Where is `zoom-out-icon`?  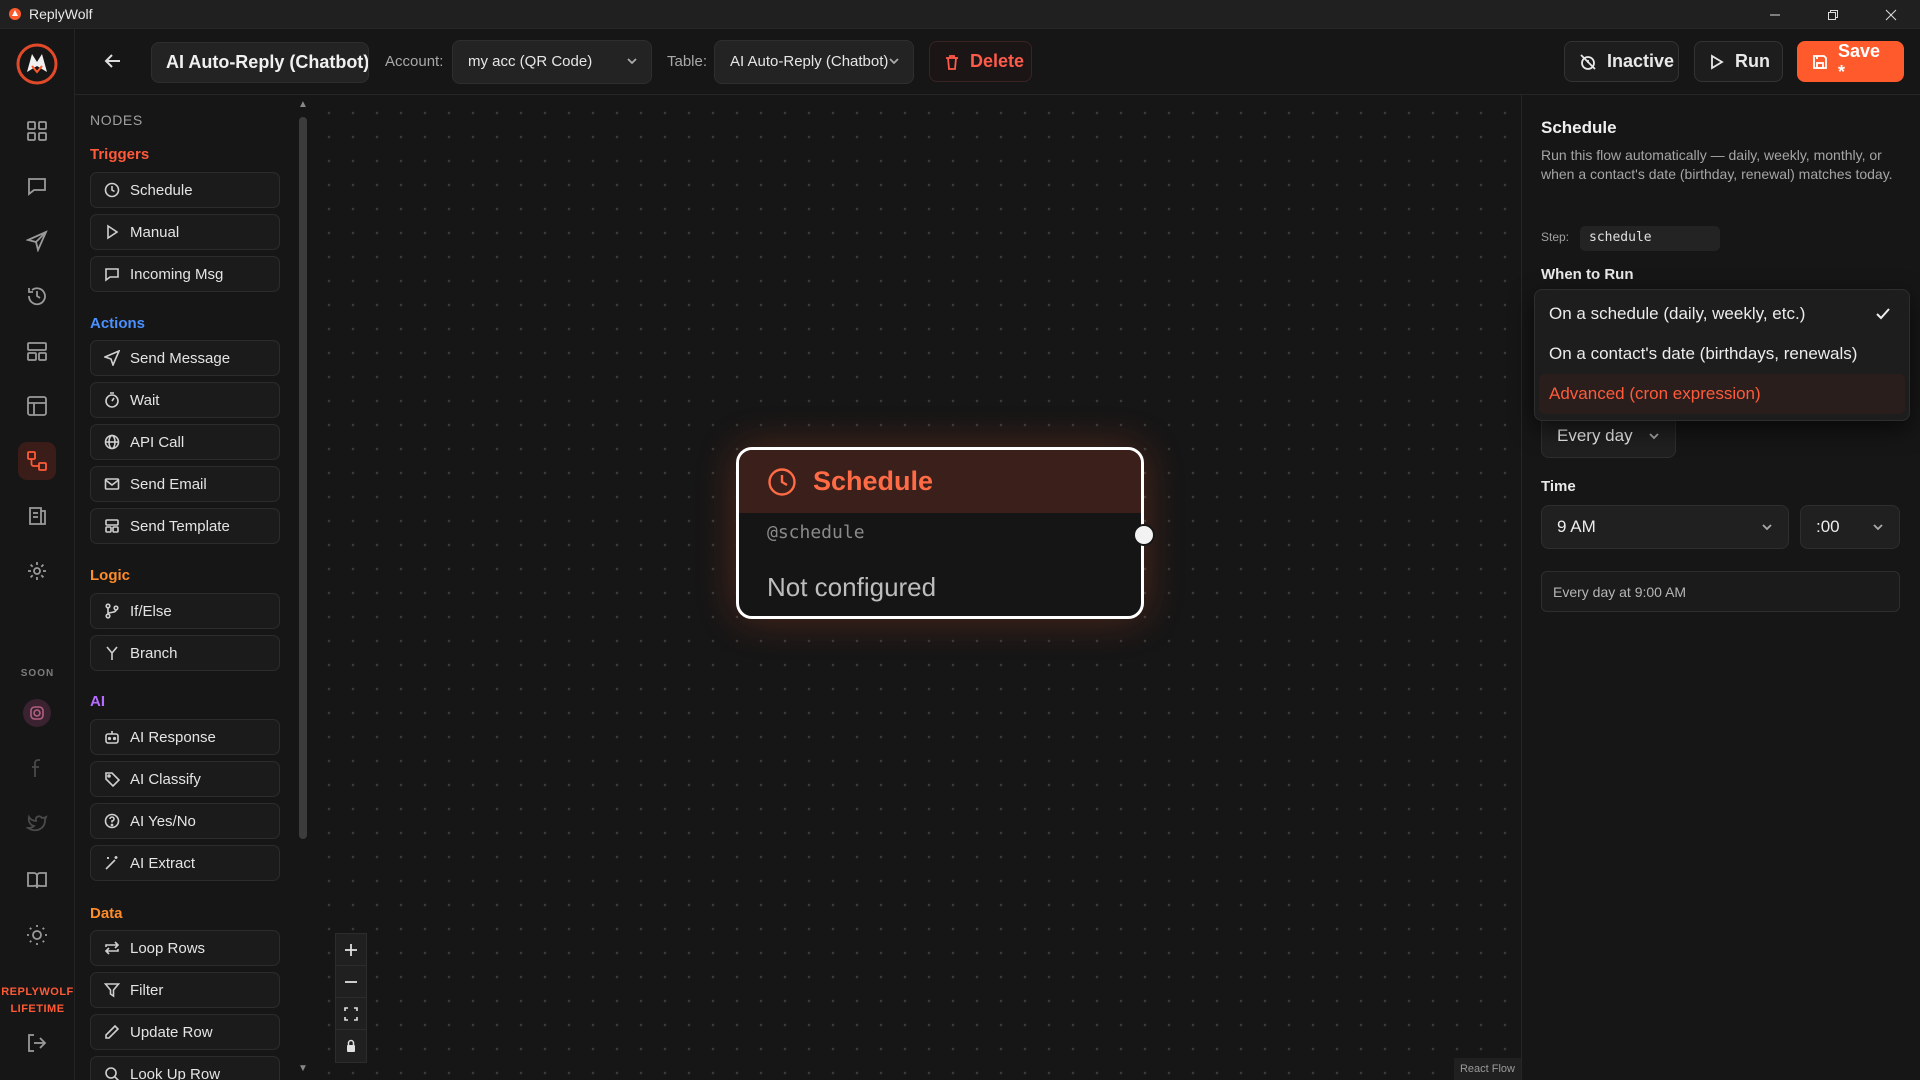 zoom-out-icon is located at coordinates (351, 982).